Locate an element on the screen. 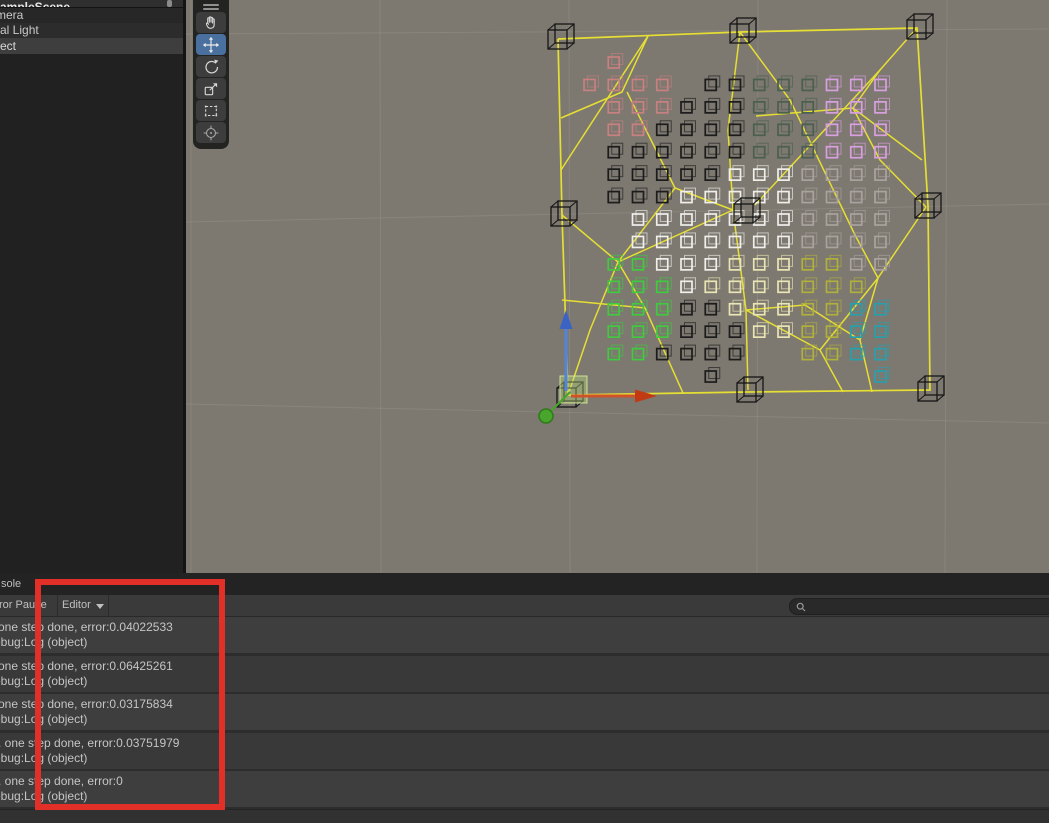 Image resolution: width=1049 pixels, height=823 pixels. console-search-input is located at coordinates (919, 606).